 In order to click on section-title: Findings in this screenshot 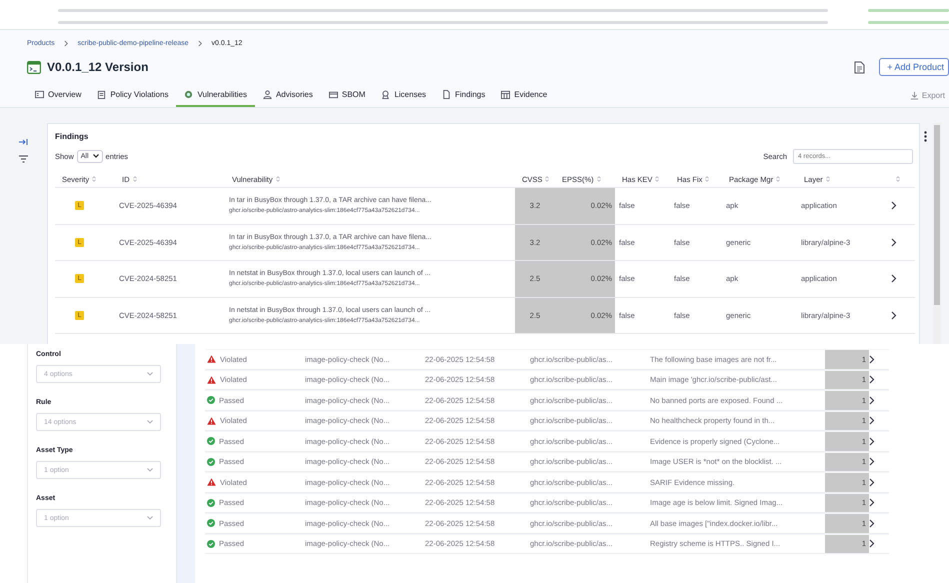, I will do `click(71, 136)`.